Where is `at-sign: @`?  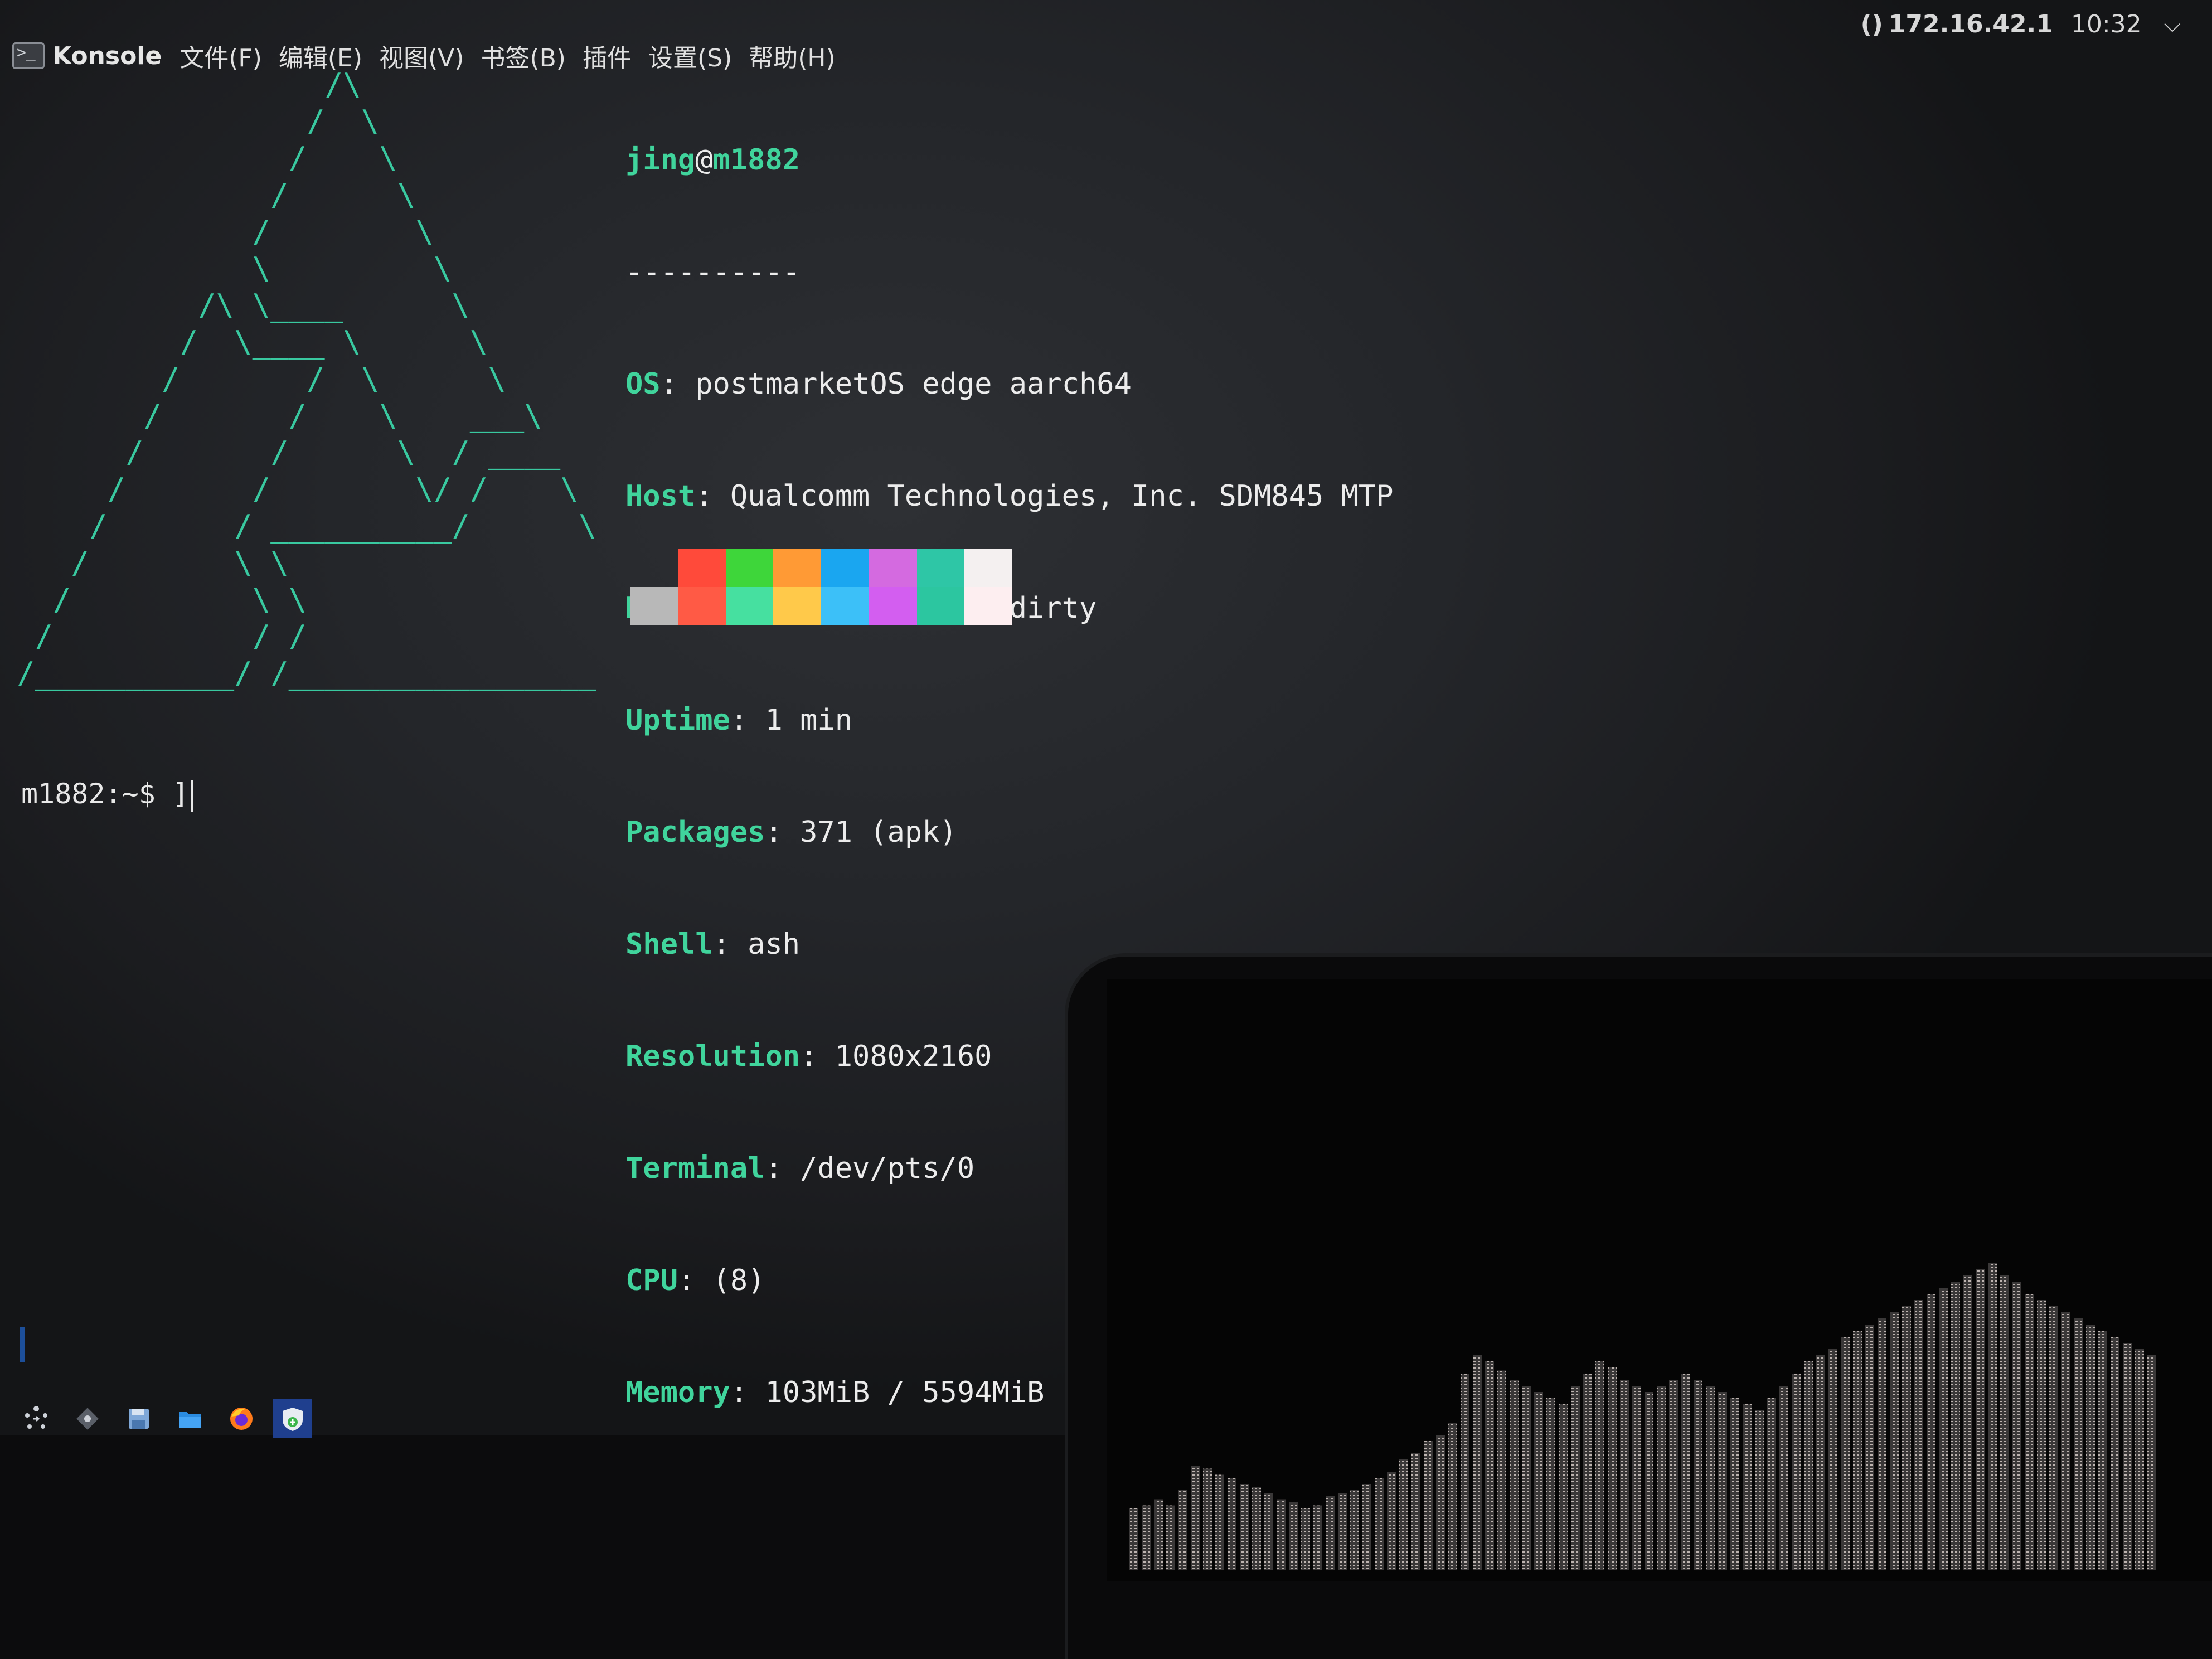
at-sign: @ is located at coordinates (704, 160).